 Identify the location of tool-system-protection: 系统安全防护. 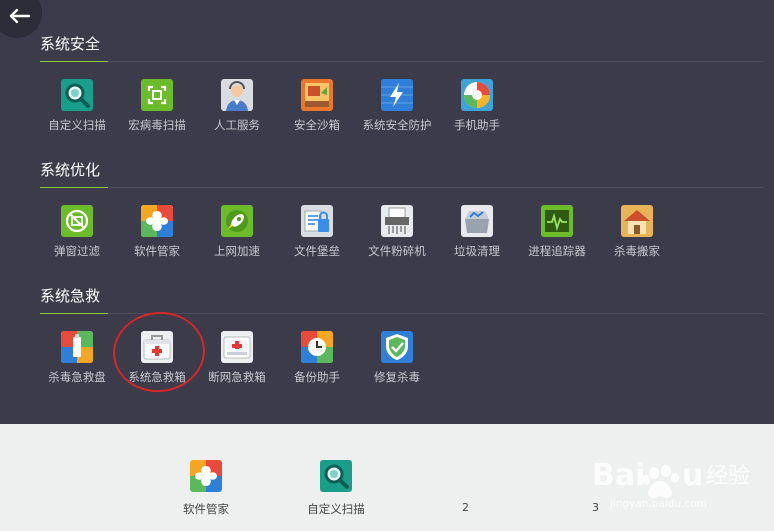
(397, 105).